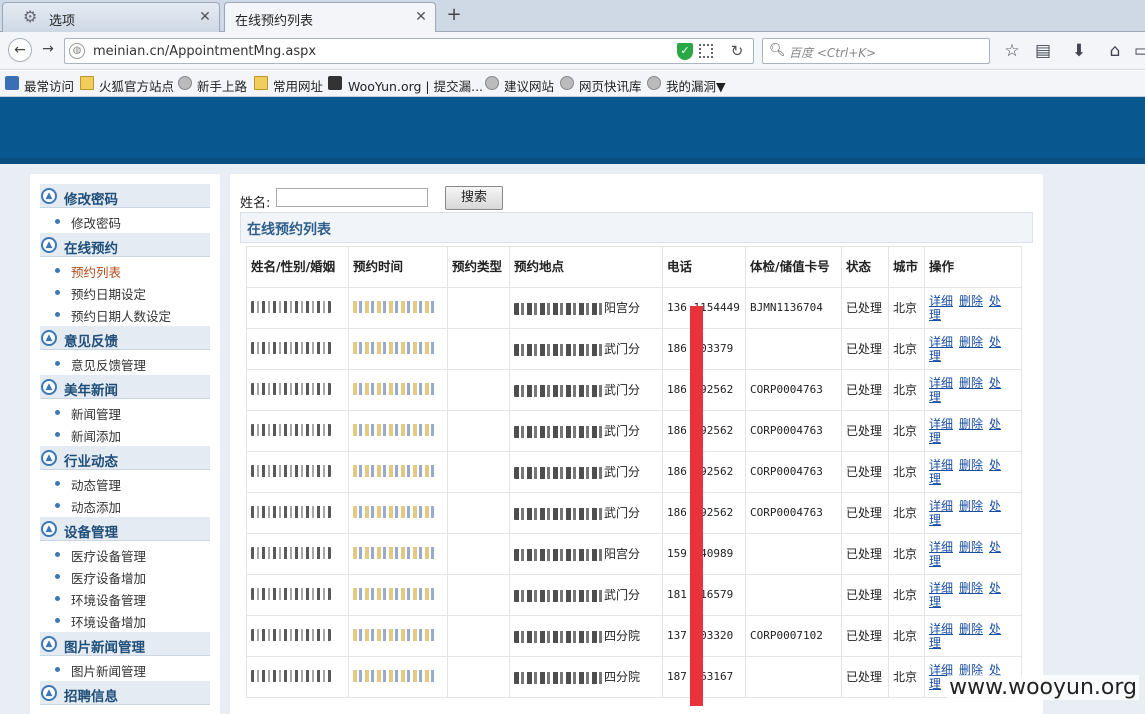 This screenshot has width=1145, height=714. I want to click on sidebar-item-dynamic-add: 动态添加, so click(88, 506).